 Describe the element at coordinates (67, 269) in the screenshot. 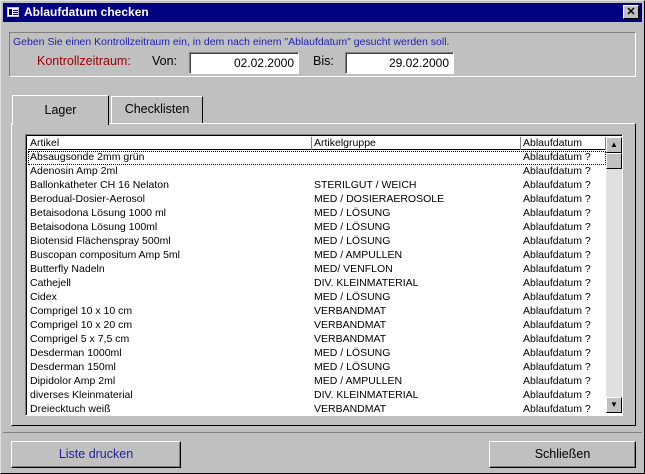

I see `cell-artikel: Butterfly Nadeln` at that location.